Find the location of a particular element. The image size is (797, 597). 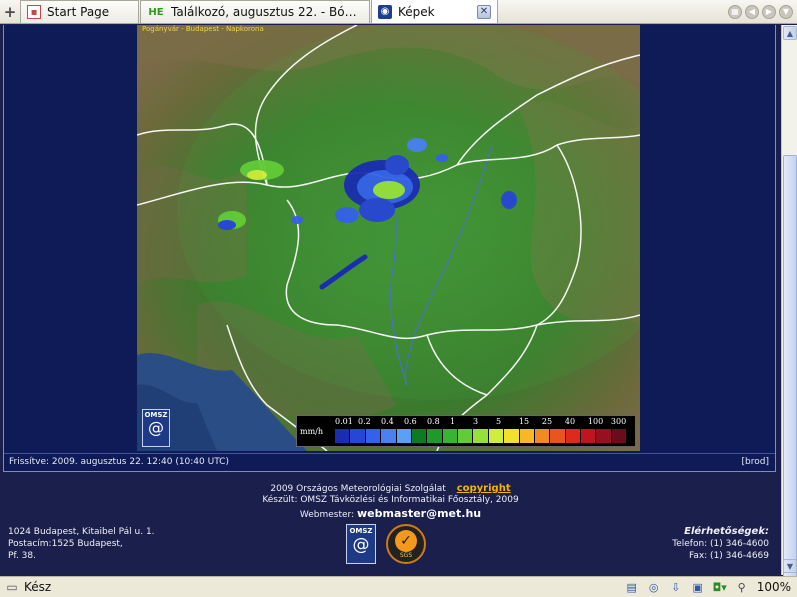

legend-label: 0.8 is located at coordinates (433, 421).